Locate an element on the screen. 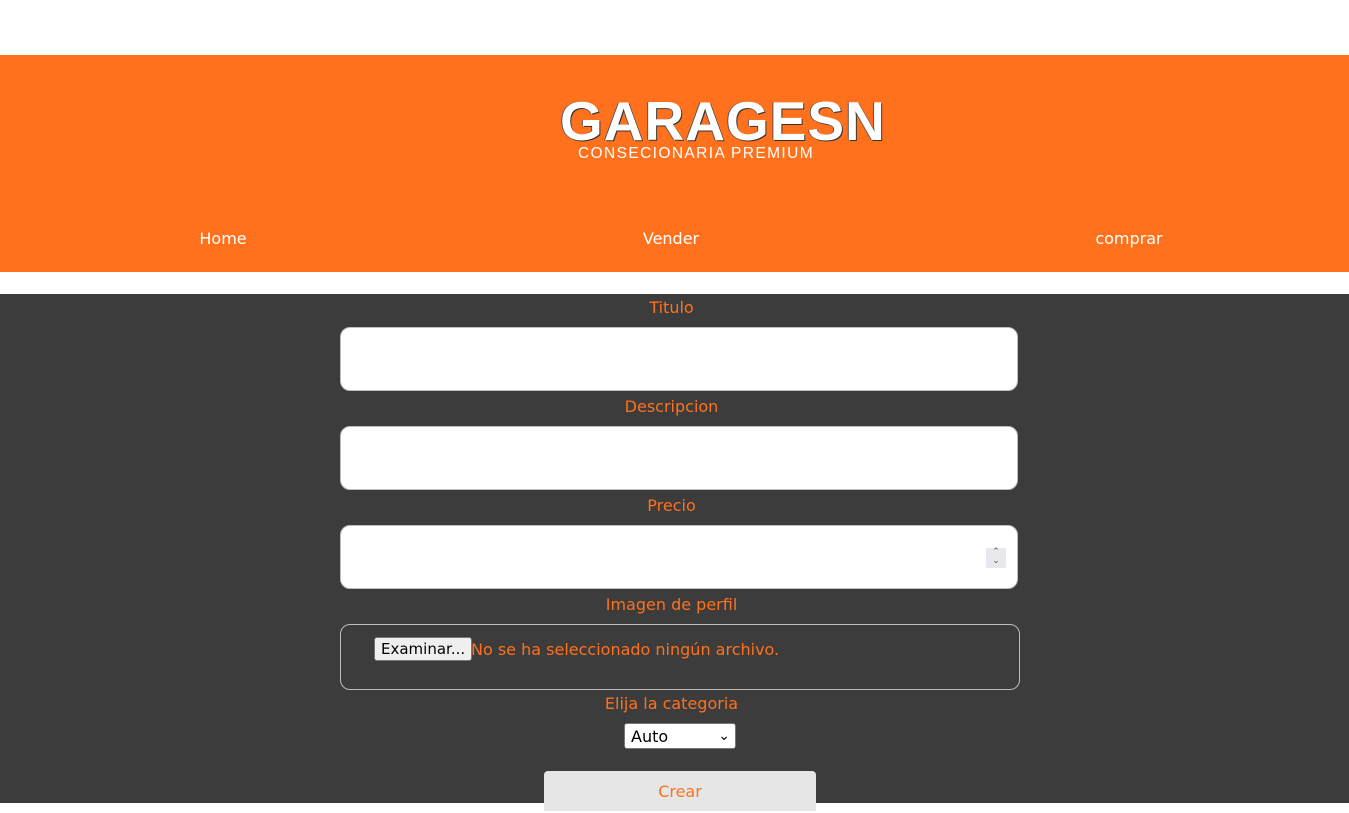 The image size is (1349, 813). file-status-text: No se ha seleccionado ningún archivo. is located at coordinates (625, 649).